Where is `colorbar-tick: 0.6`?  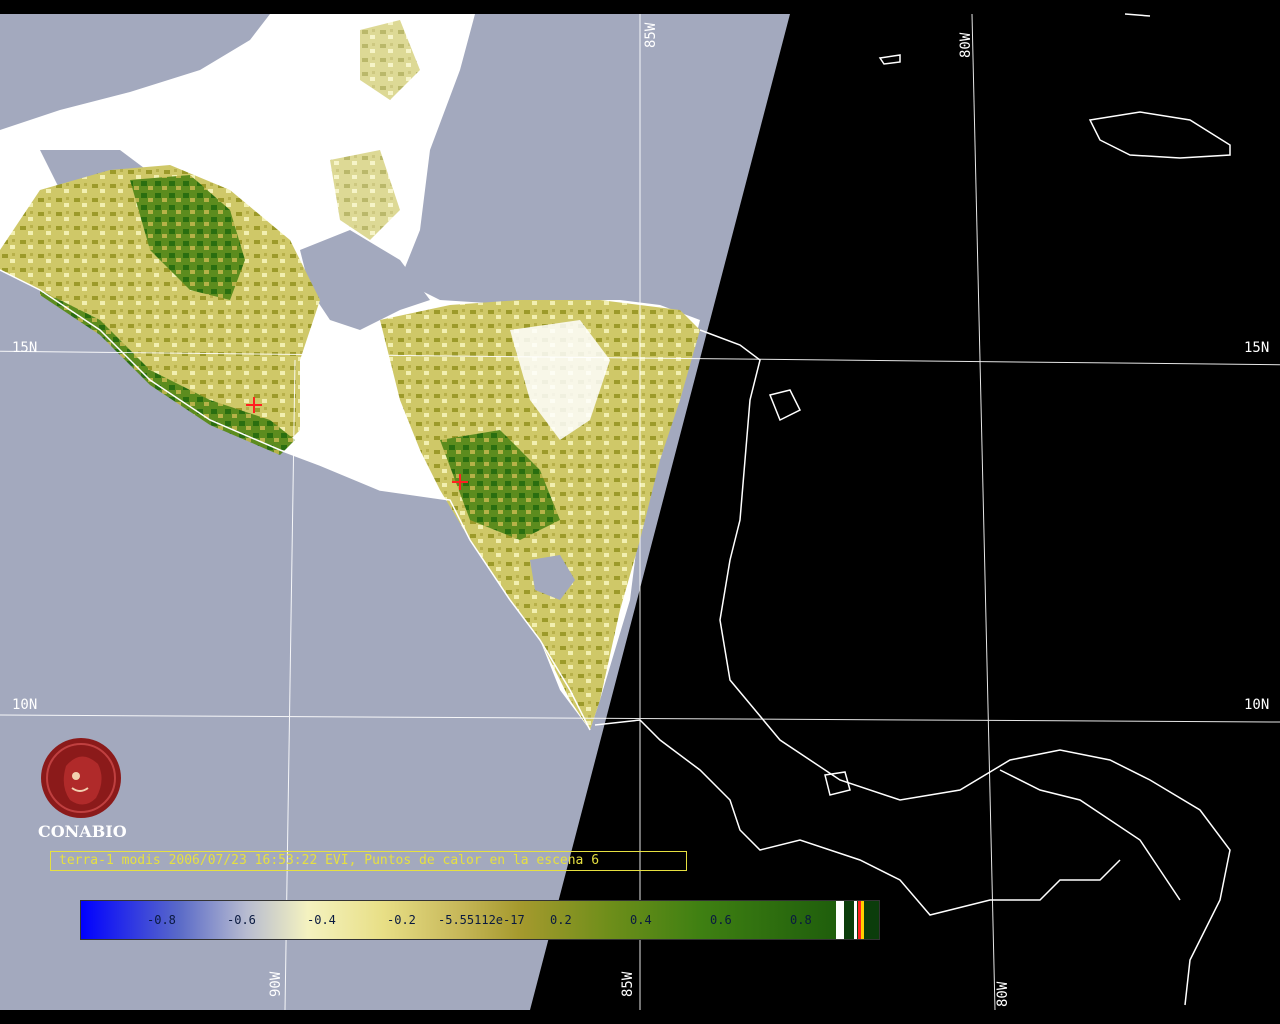 colorbar-tick: 0.6 is located at coordinates (721, 920).